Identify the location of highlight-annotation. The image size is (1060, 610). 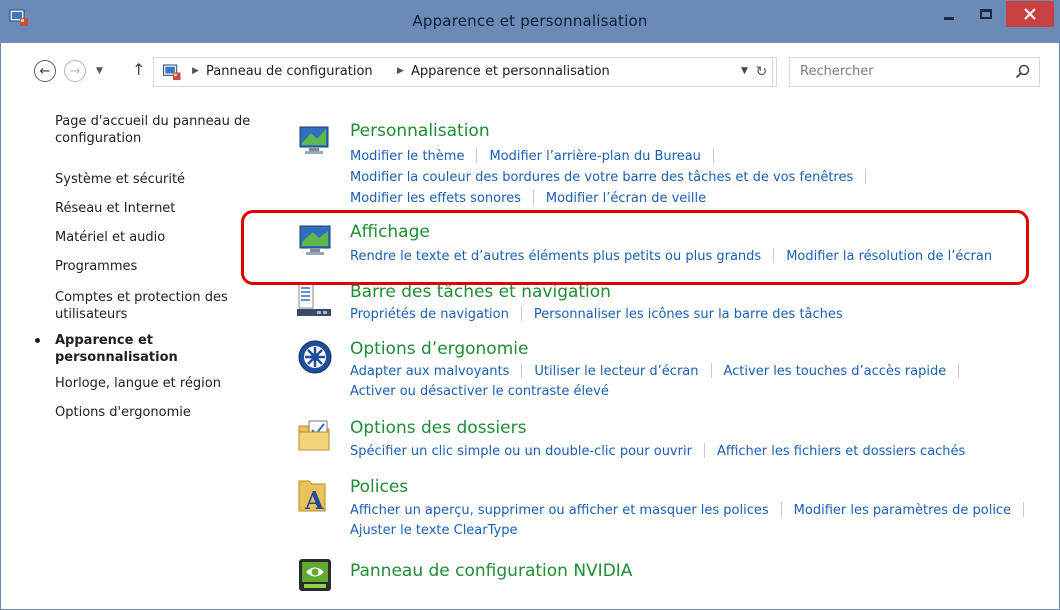
(635, 247).